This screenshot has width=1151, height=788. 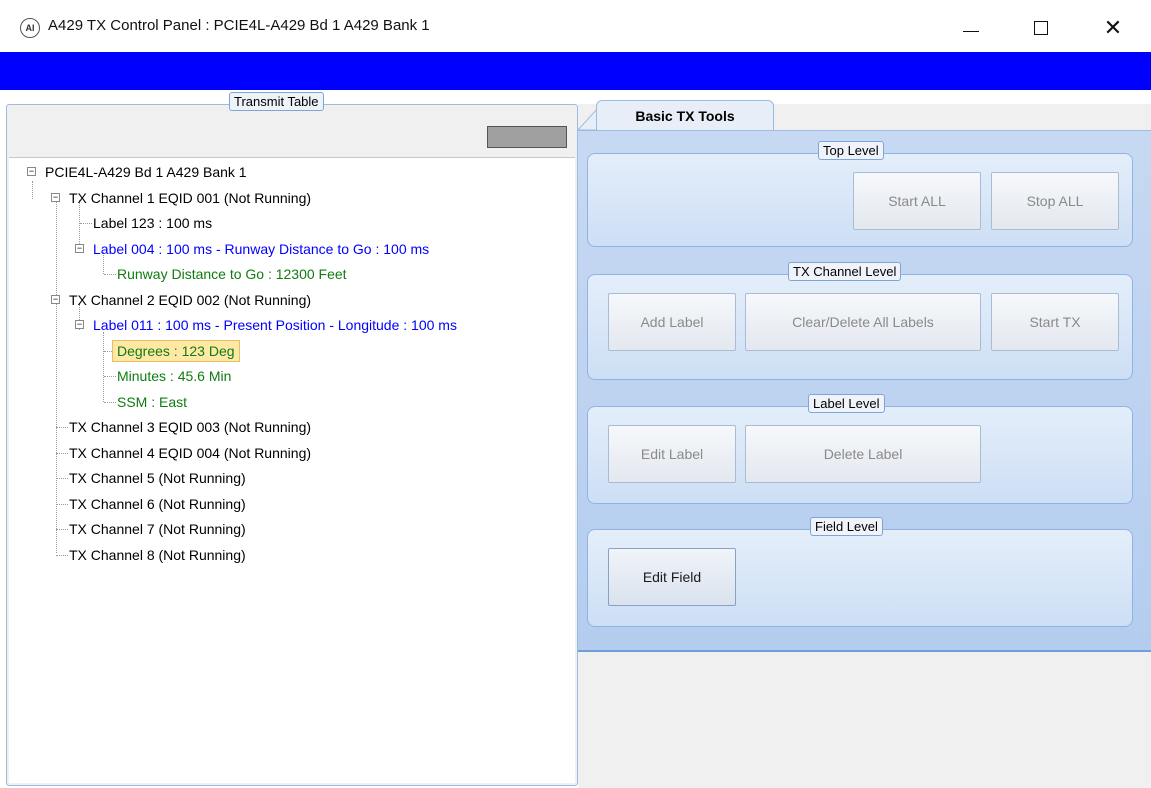 I want to click on tree-node: TX Channel 2 EQID 002 (Not Running), so click(x=190, y=300).